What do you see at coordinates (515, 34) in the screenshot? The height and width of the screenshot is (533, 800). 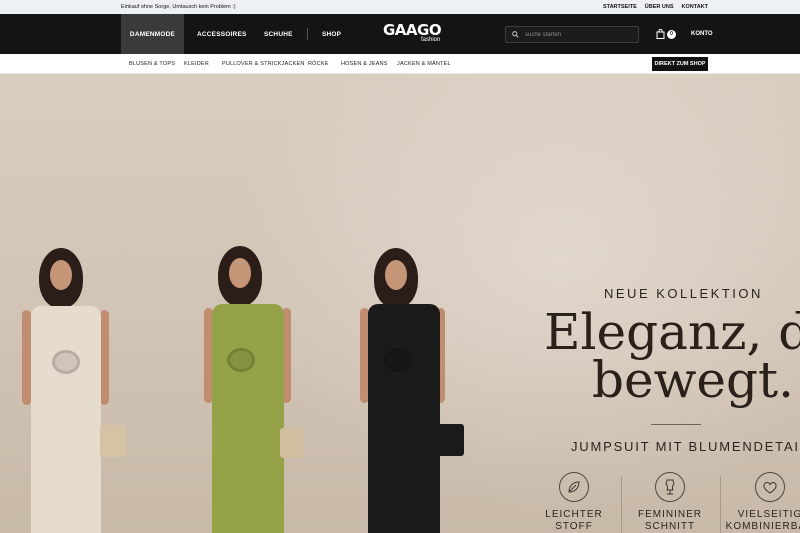 I see `search-icon` at bounding box center [515, 34].